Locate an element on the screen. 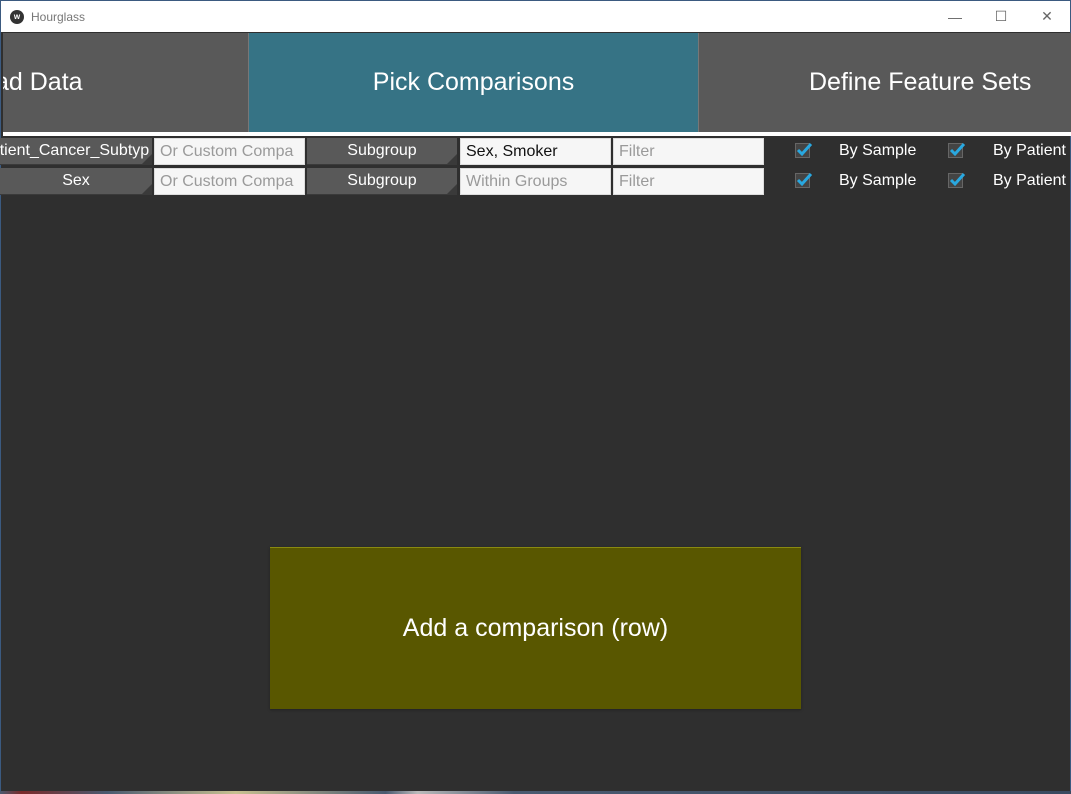  add-comparison-button: Add a comparison (row) is located at coordinates (535, 628).